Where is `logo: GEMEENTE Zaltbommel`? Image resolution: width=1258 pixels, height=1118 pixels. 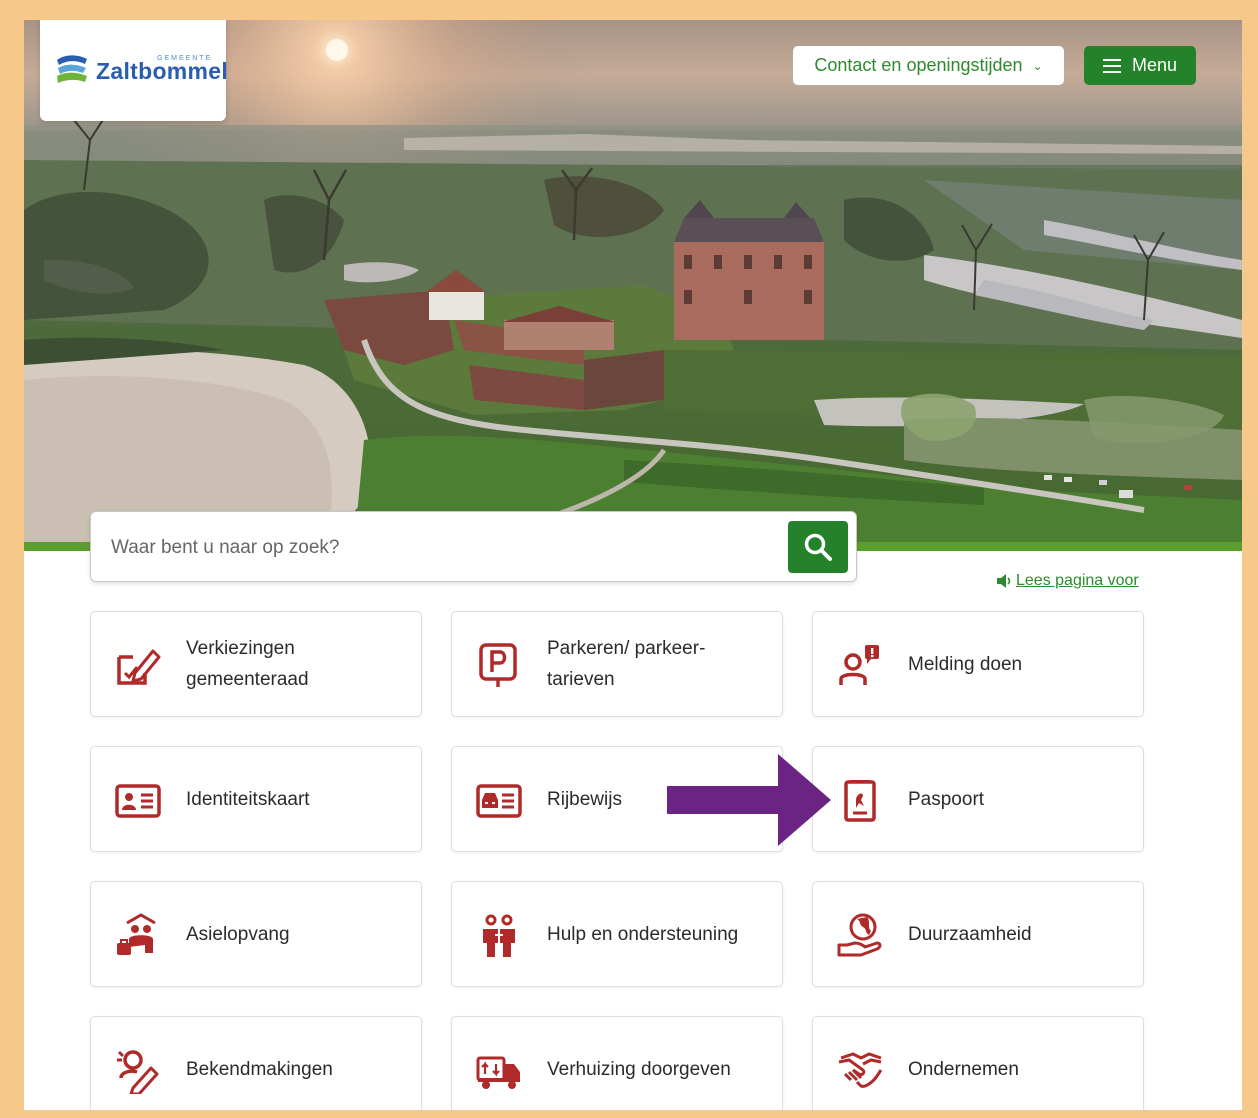
logo: GEMEENTE Zaltbommel is located at coordinates (134, 70).